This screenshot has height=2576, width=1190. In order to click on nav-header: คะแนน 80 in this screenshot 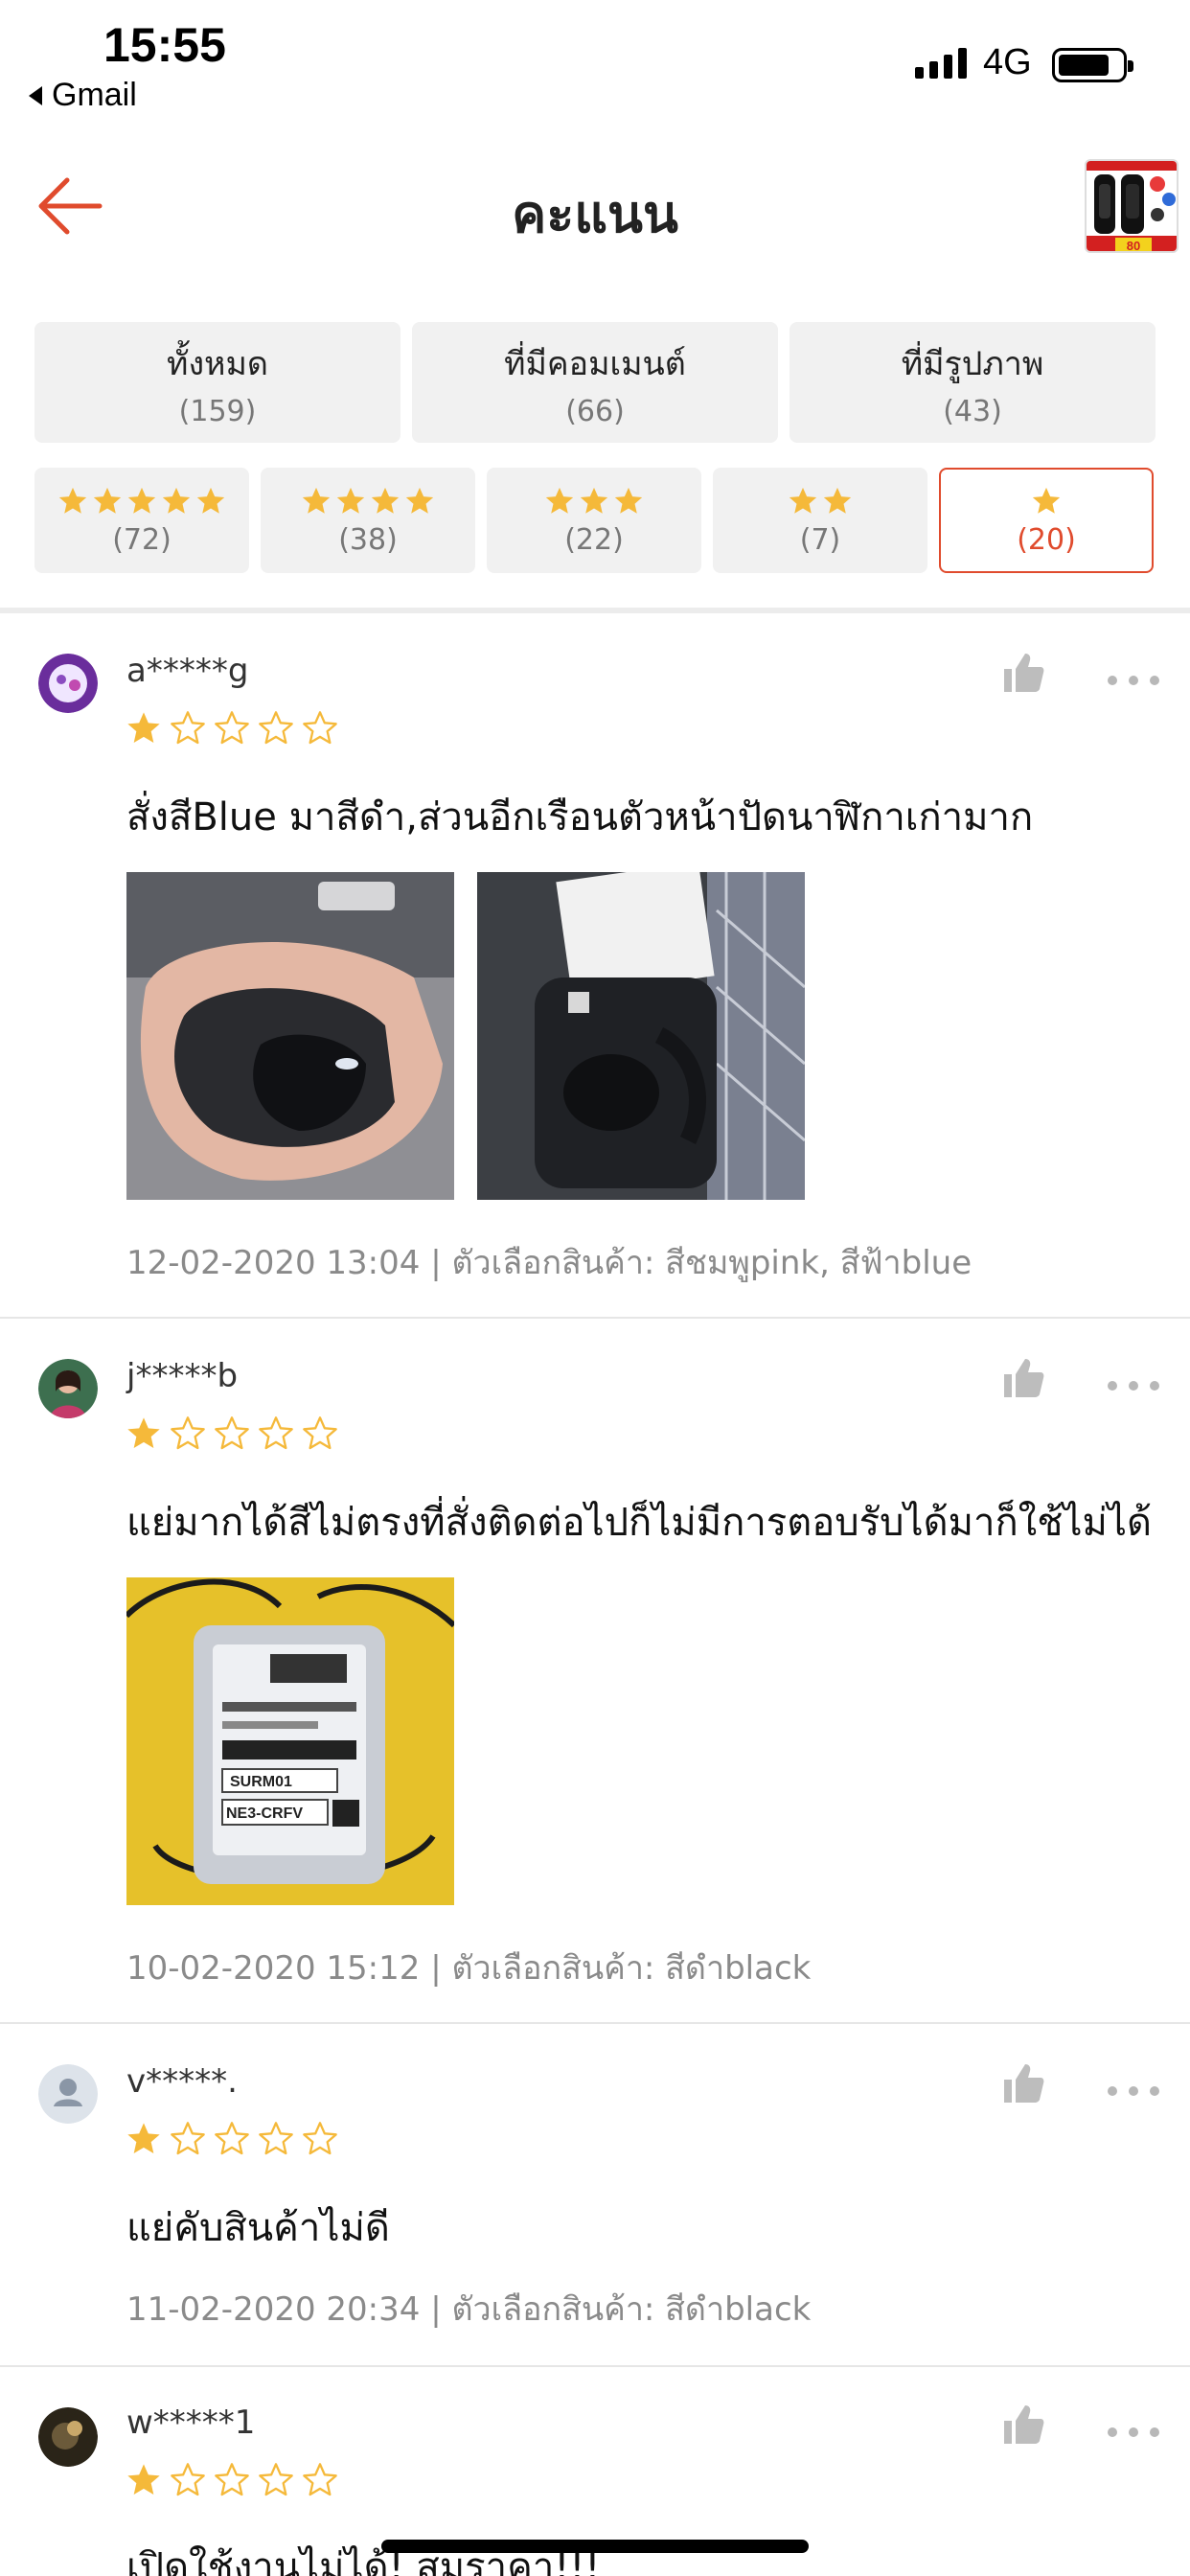, I will do `click(595, 206)`.